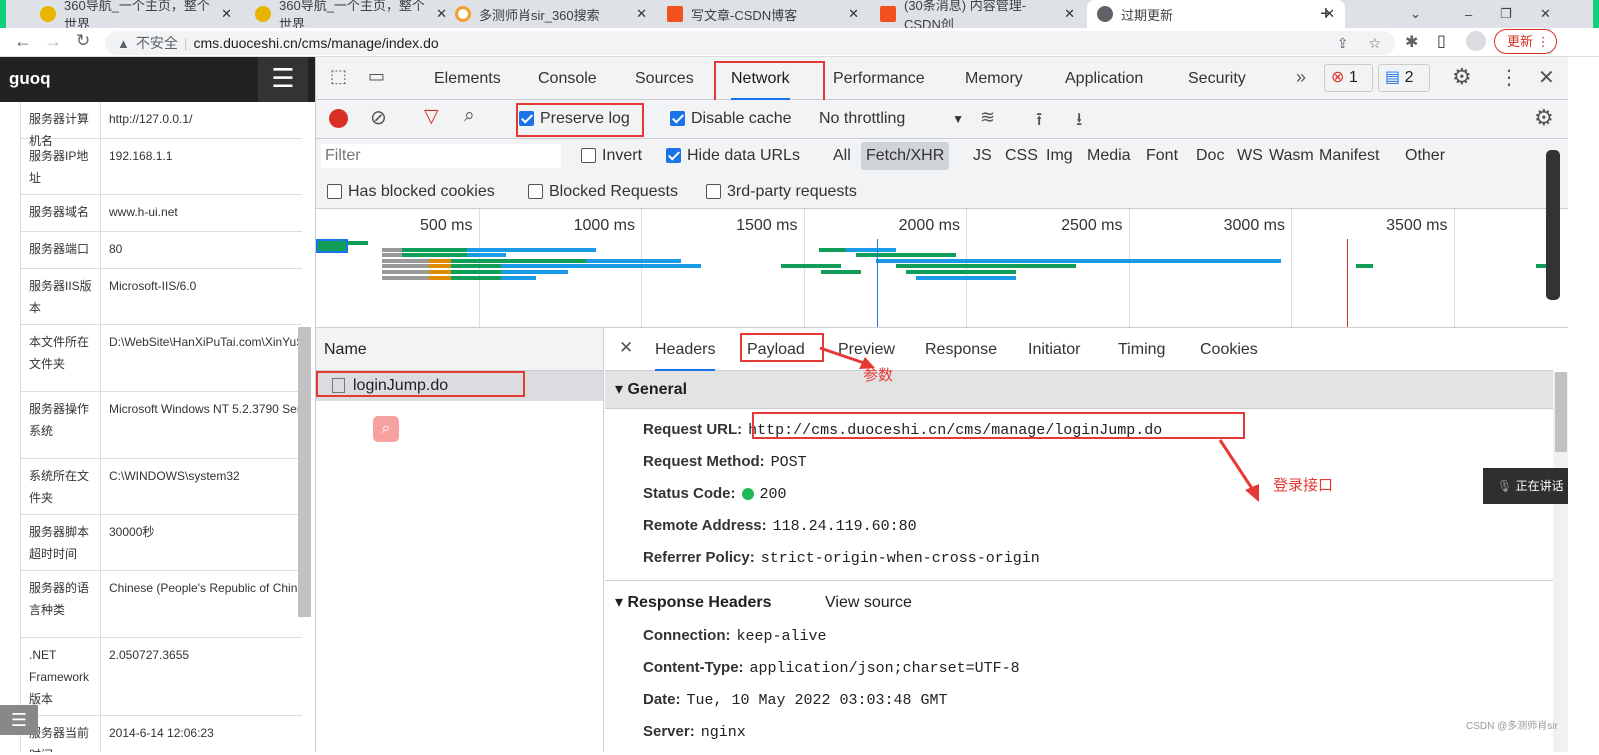  Describe the element at coordinates (441, 156) in the screenshot. I see `filter-input` at that location.